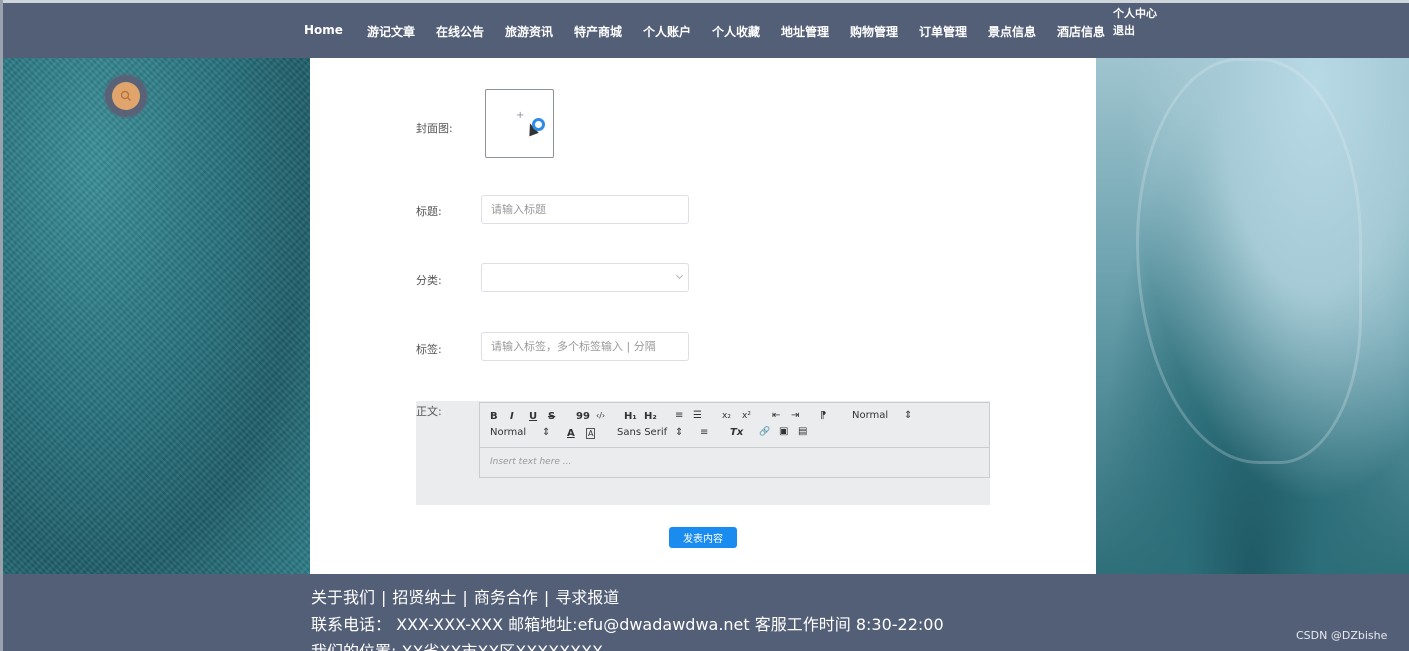 The image size is (1409, 651). I want to click on rtl-button: ⁋, so click(823, 415).